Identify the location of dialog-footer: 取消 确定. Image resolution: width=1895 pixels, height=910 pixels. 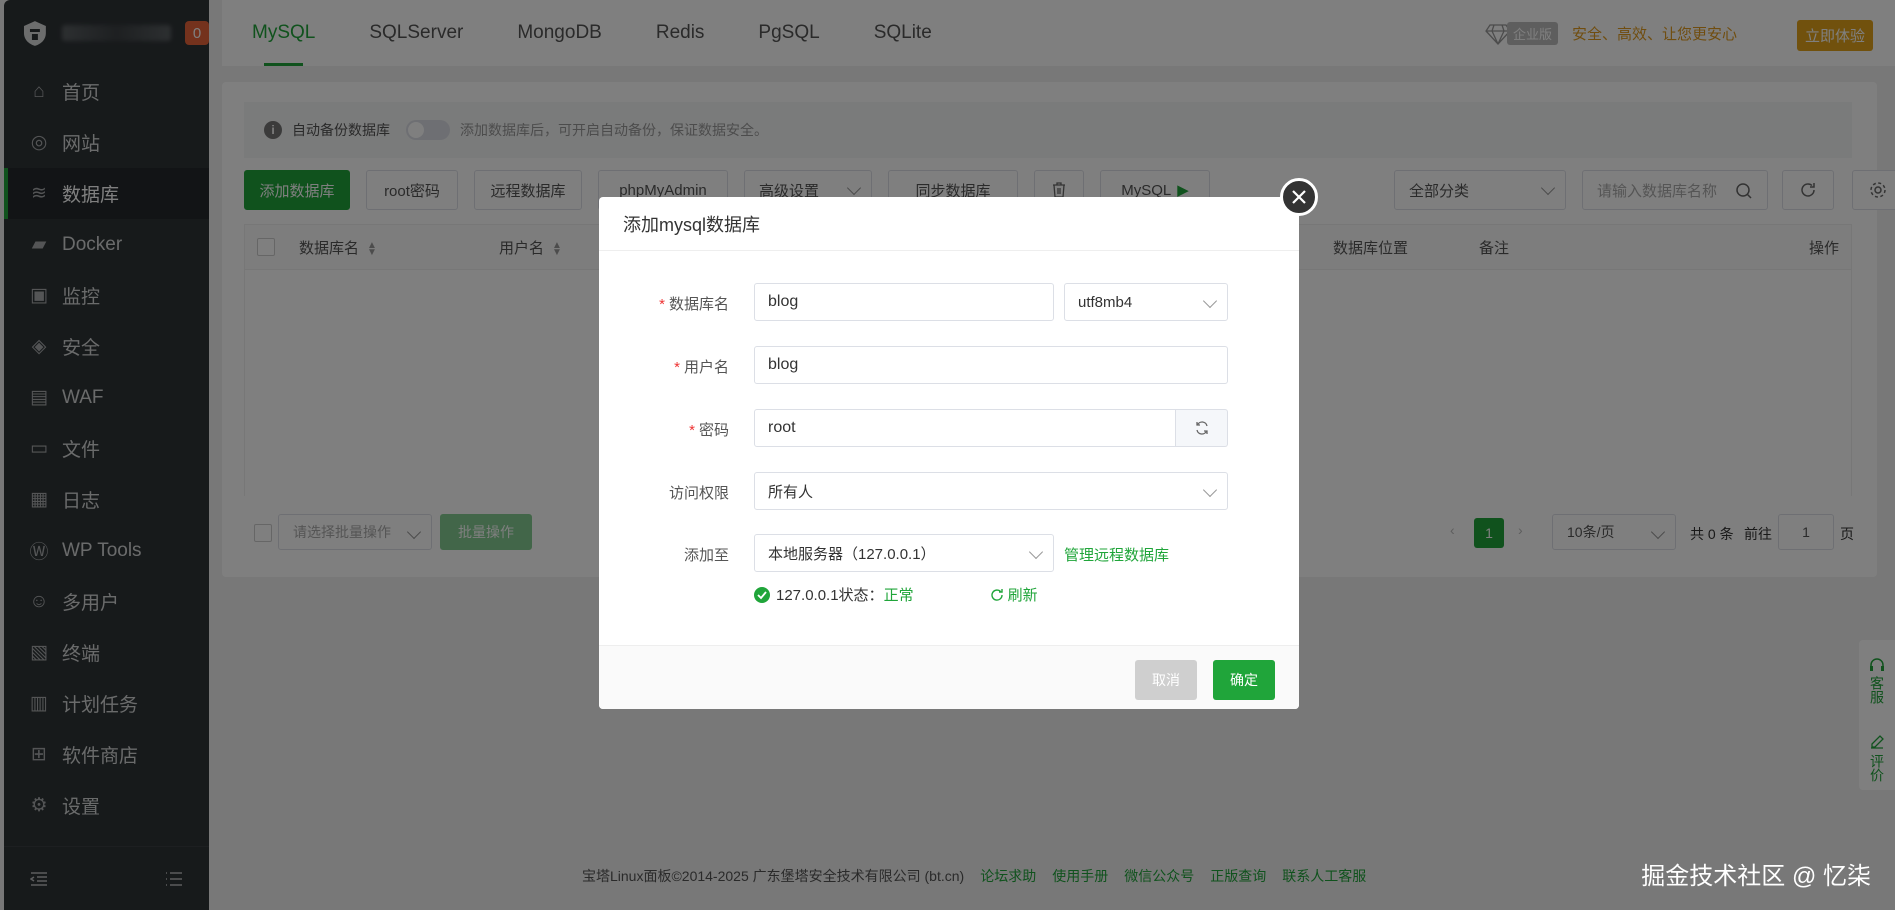
(949, 677).